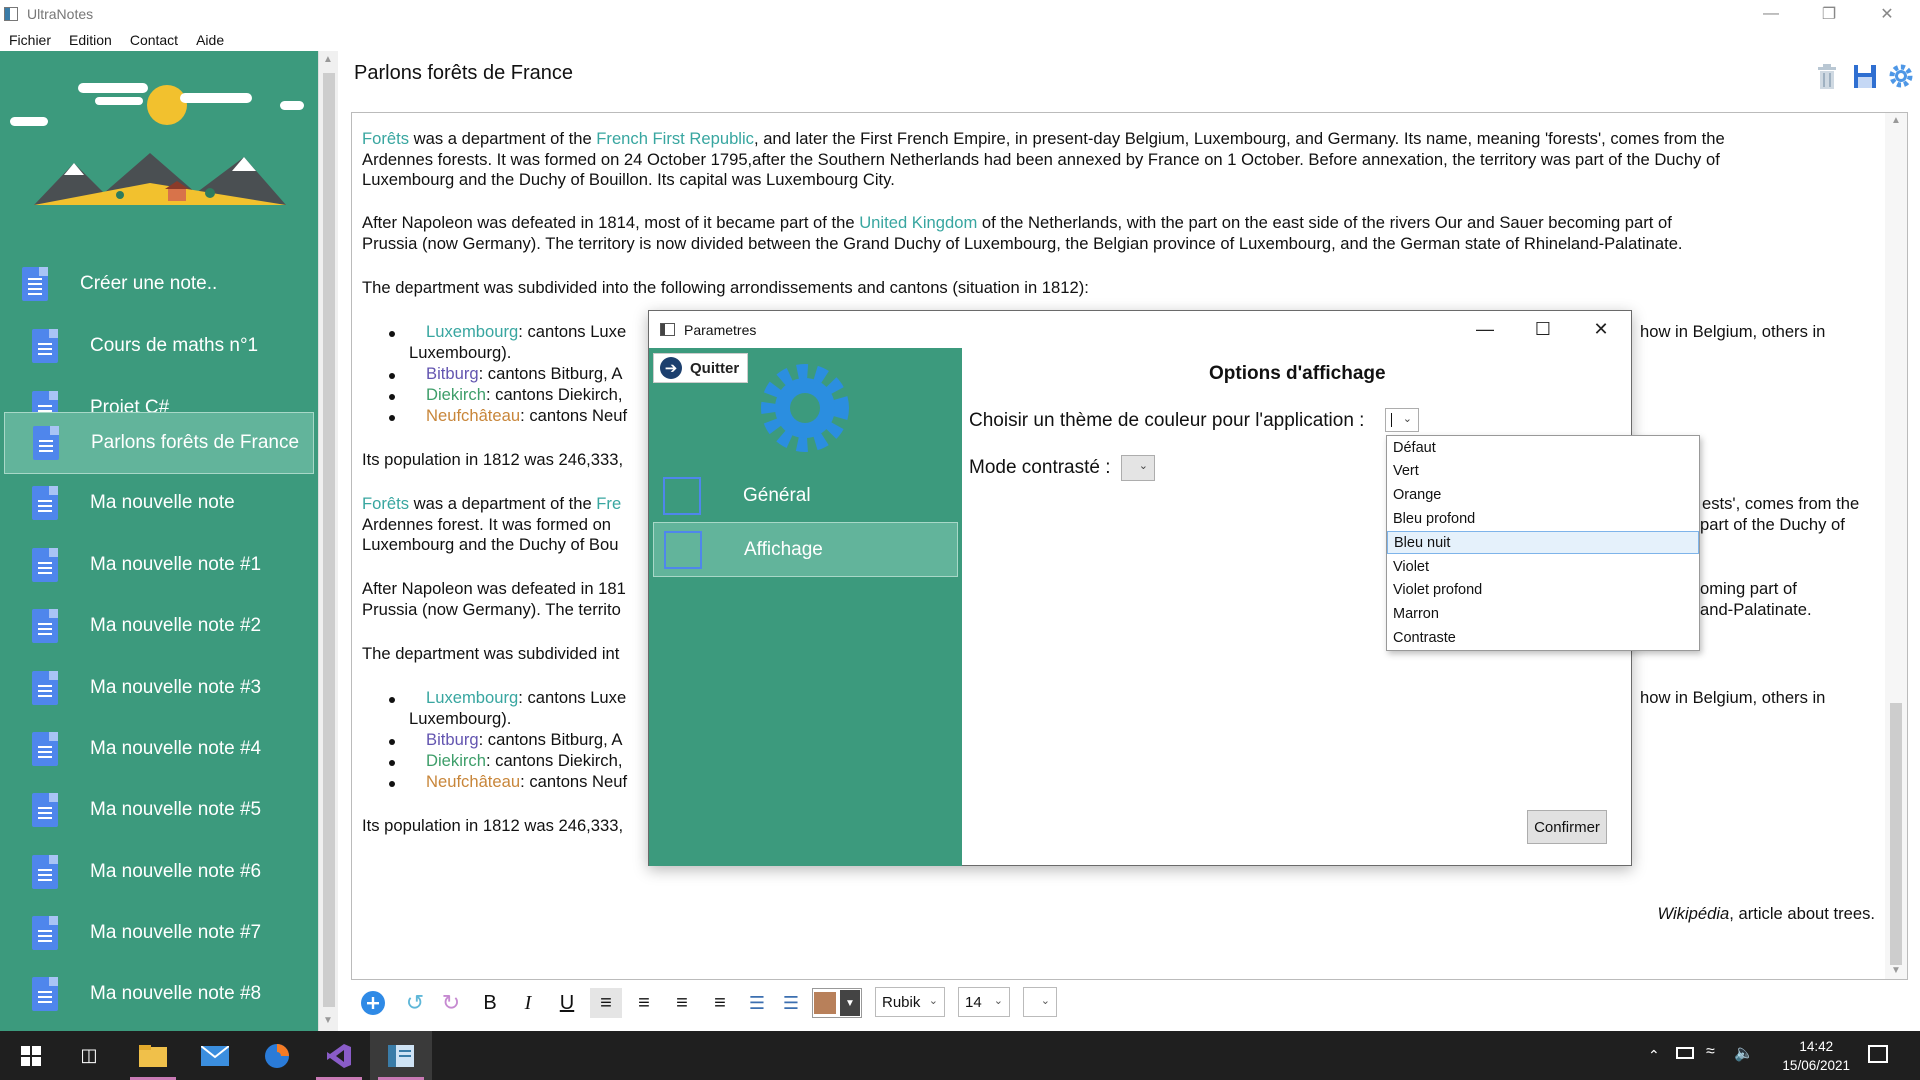  What do you see at coordinates (1485, 329) in the screenshot?
I see `dialog-minimize-button: —` at bounding box center [1485, 329].